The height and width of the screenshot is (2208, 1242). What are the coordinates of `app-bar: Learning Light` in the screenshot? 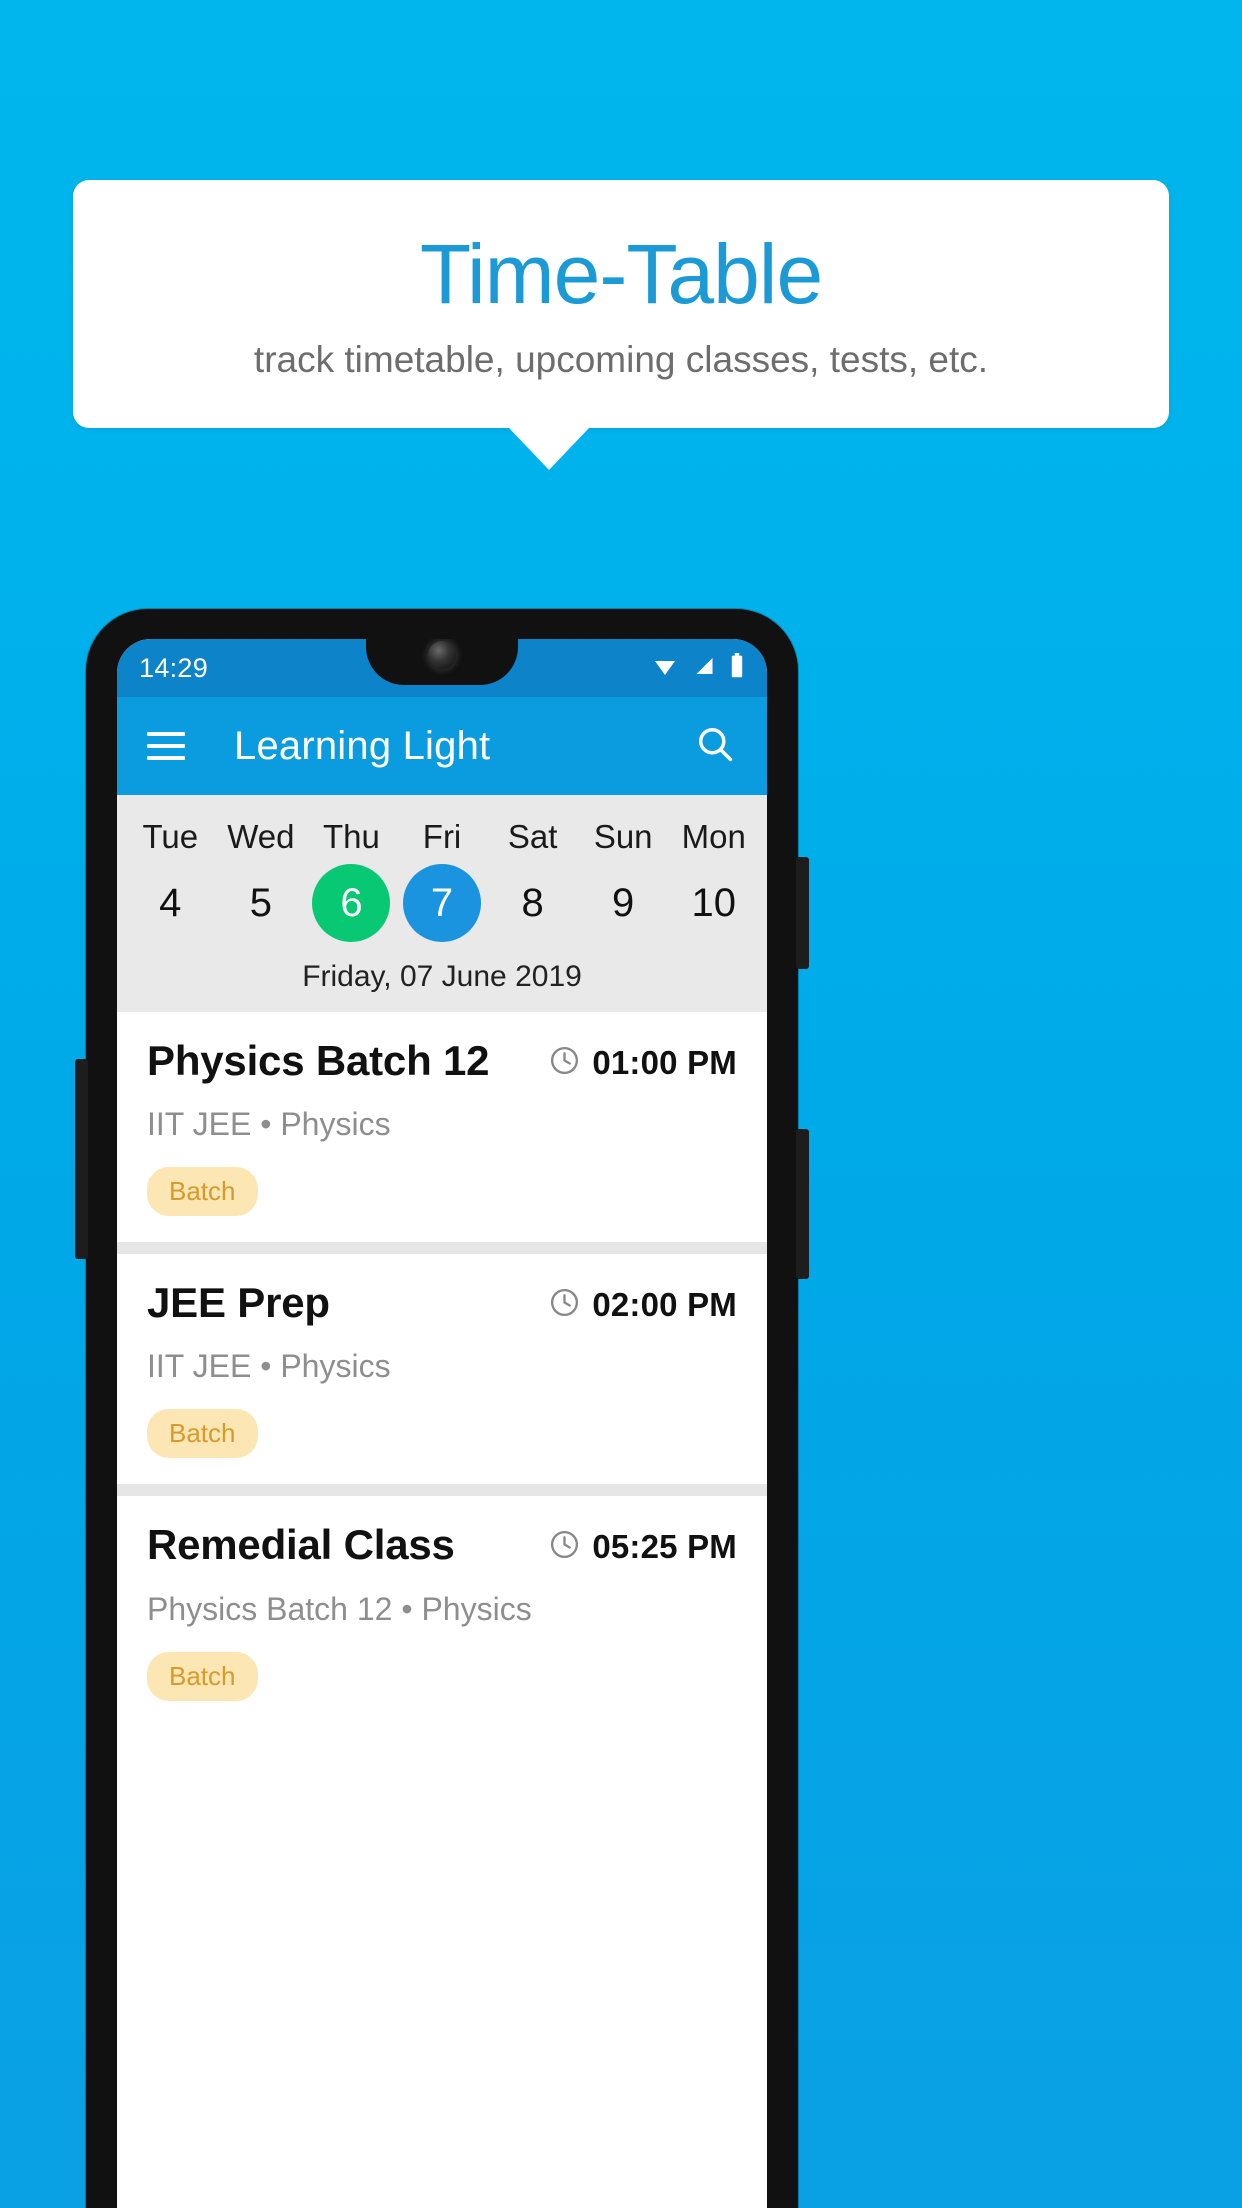 It's located at (442, 746).